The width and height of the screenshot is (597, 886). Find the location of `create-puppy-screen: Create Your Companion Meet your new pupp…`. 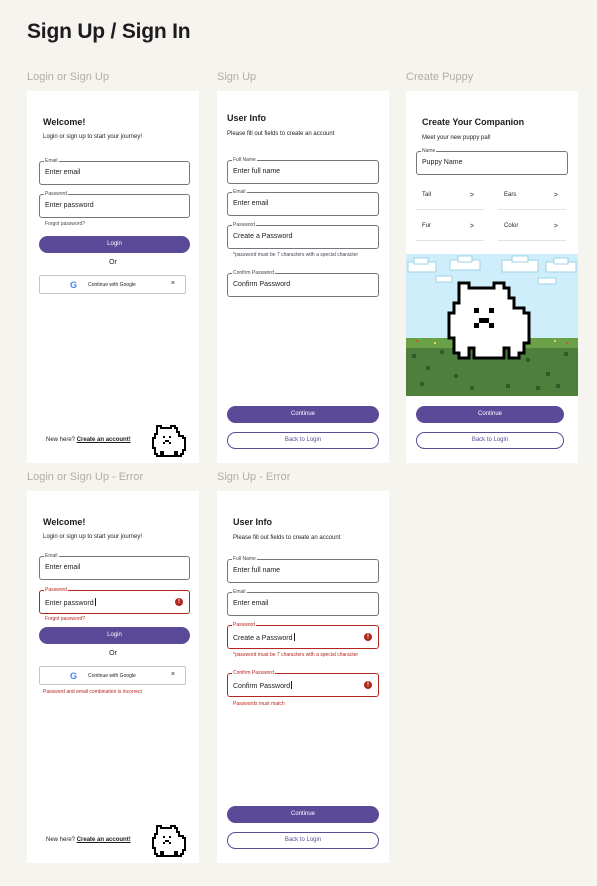

create-puppy-screen: Create Your Companion Meet your new pupp… is located at coordinates (492, 277).